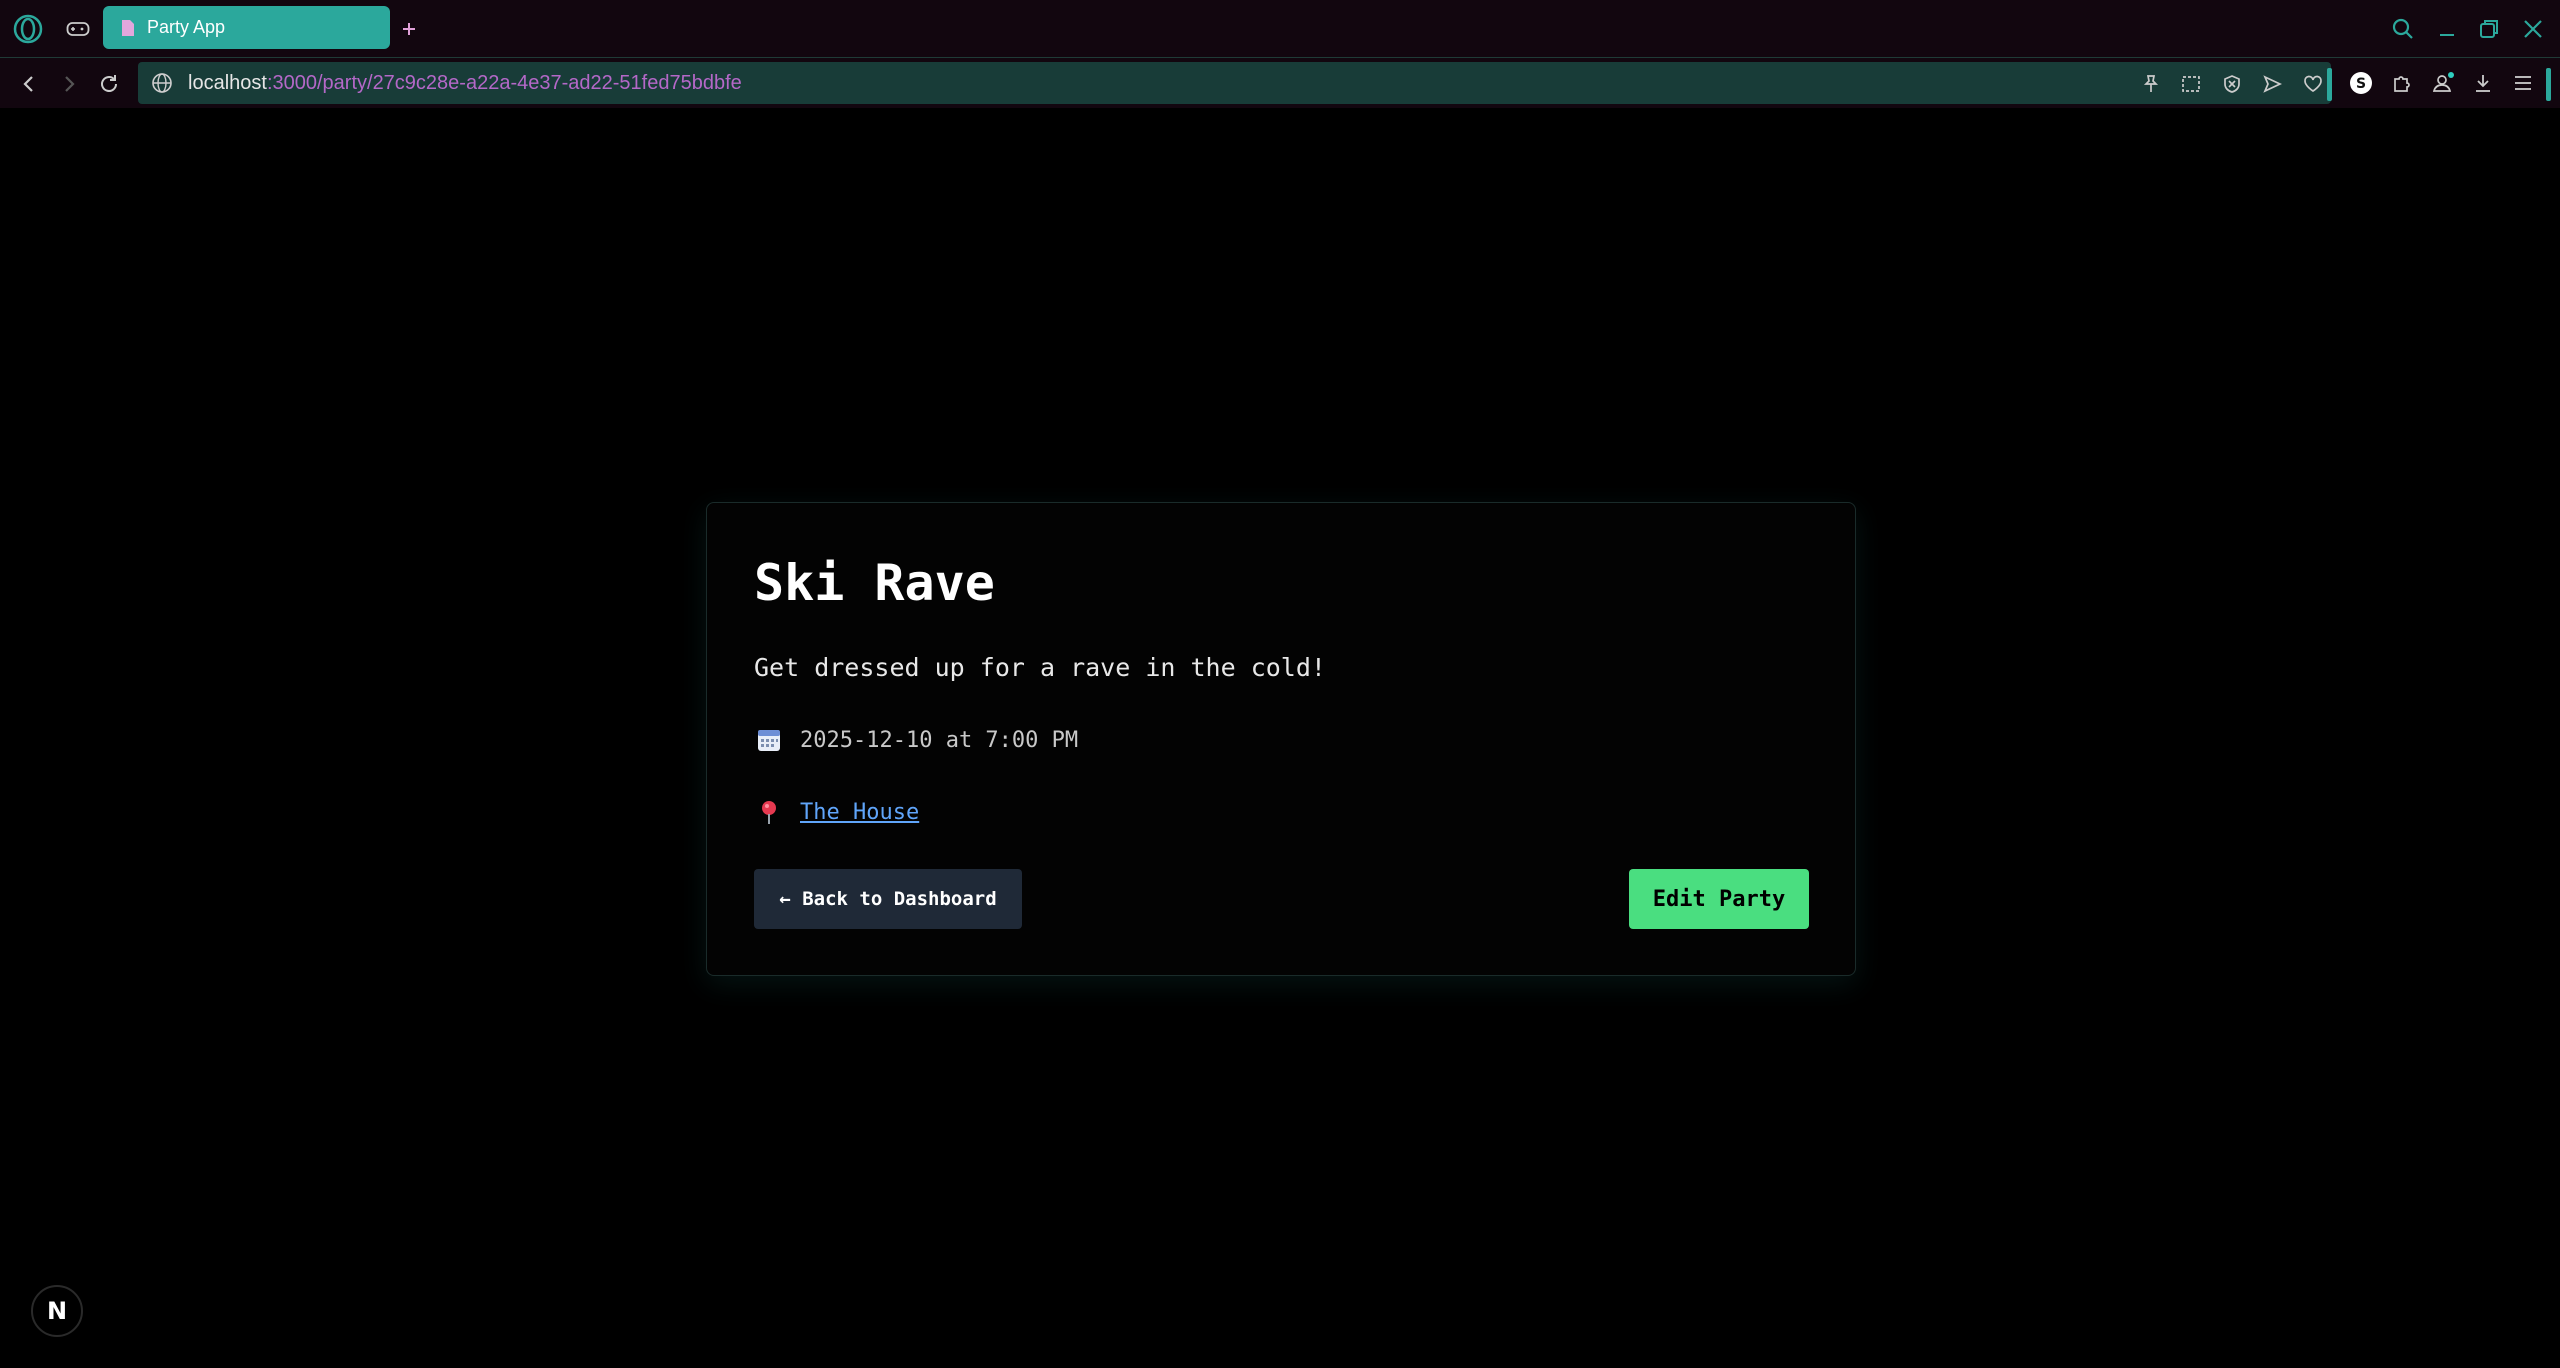 The image size is (2560, 1368). What do you see at coordinates (162, 83) in the screenshot?
I see `globe-icon` at bounding box center [162, 83].